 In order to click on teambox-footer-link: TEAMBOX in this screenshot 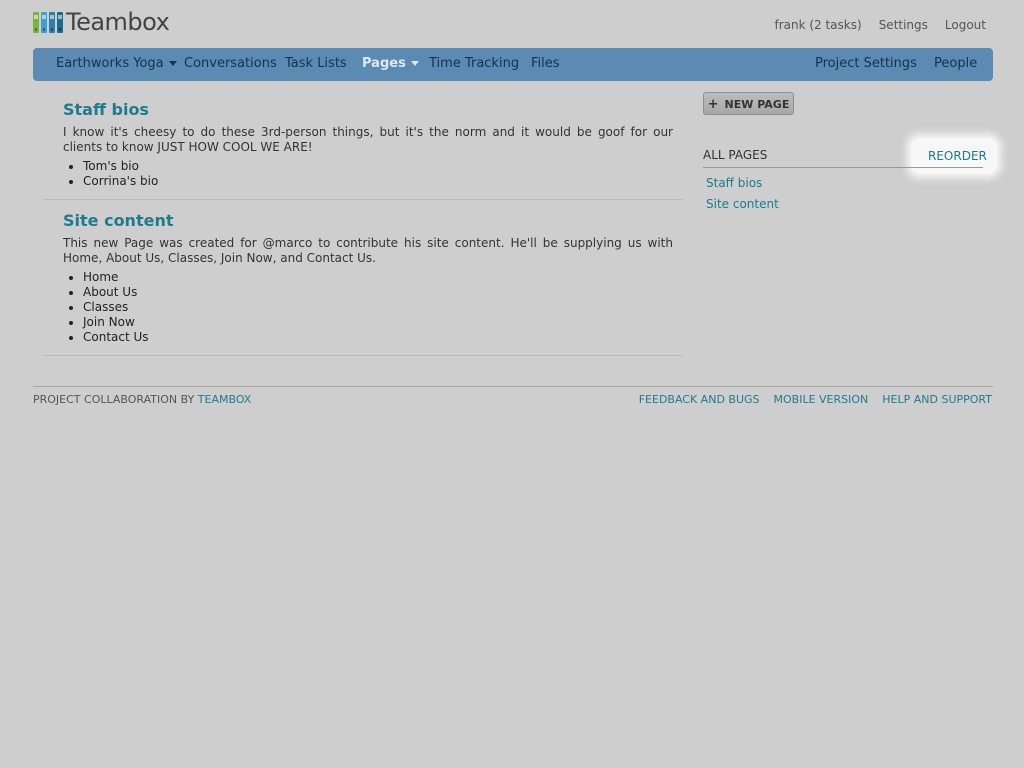, I will do `click(225, 399)`.